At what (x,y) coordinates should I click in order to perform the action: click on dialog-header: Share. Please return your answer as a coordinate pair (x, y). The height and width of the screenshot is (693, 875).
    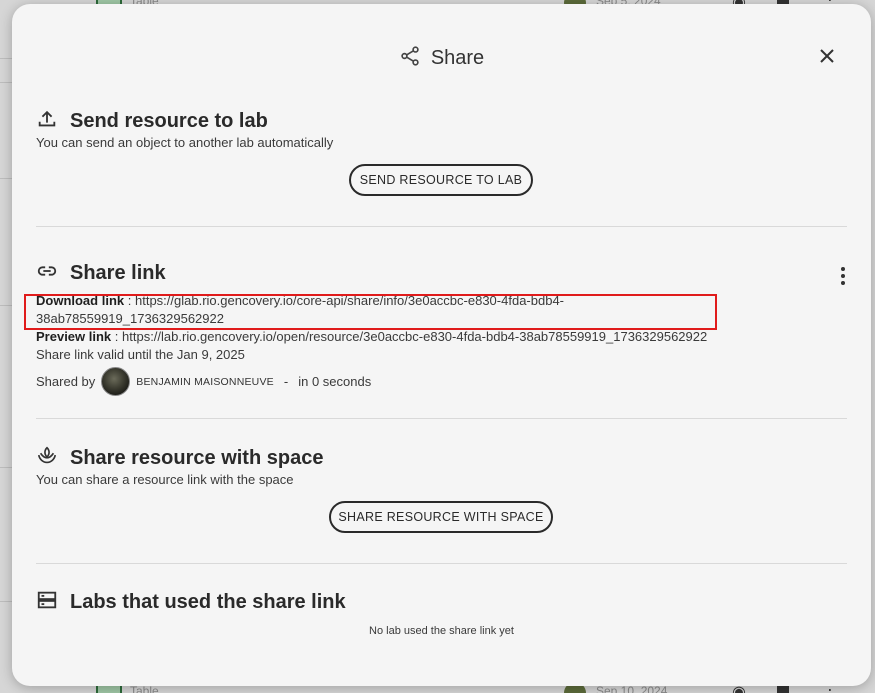
    Looking at the image, I should click on (441, 58).